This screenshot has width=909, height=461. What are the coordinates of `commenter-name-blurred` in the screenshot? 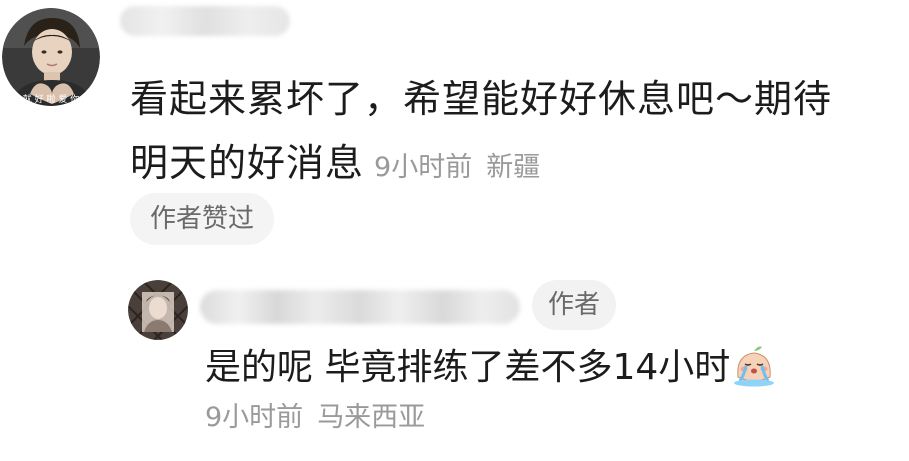 It's located at (205, 21).